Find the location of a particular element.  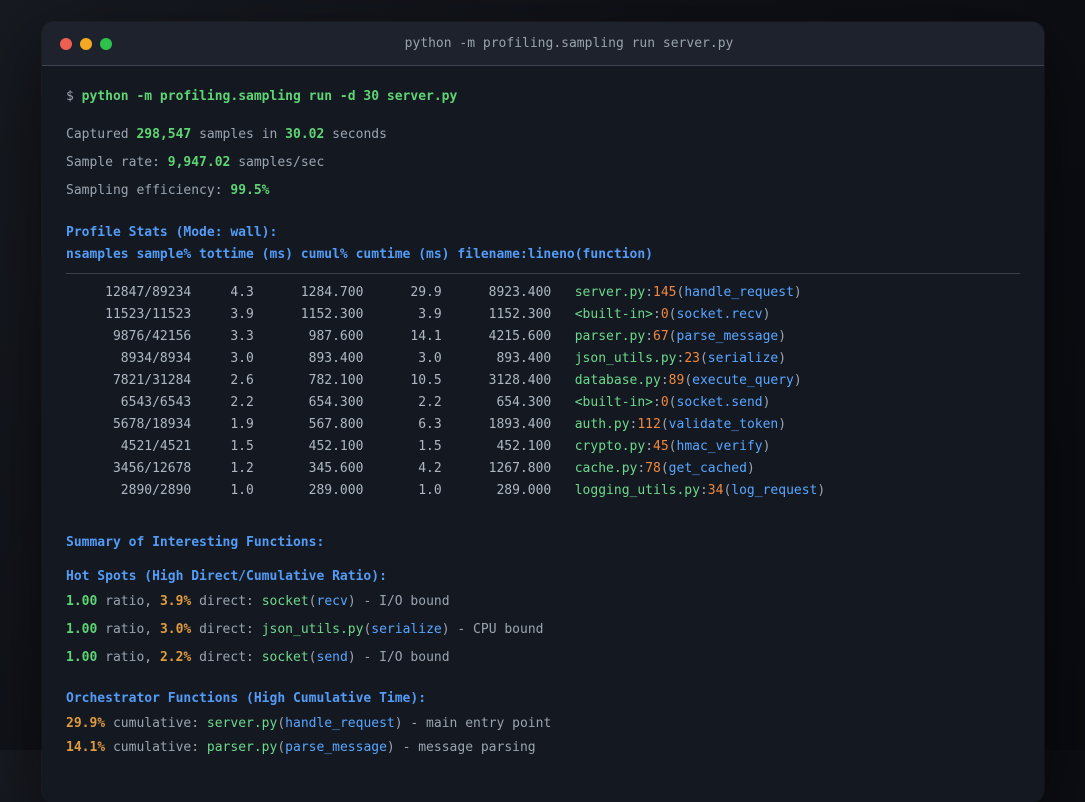

row-lineno: 34 is located at coordinates (715, 490).